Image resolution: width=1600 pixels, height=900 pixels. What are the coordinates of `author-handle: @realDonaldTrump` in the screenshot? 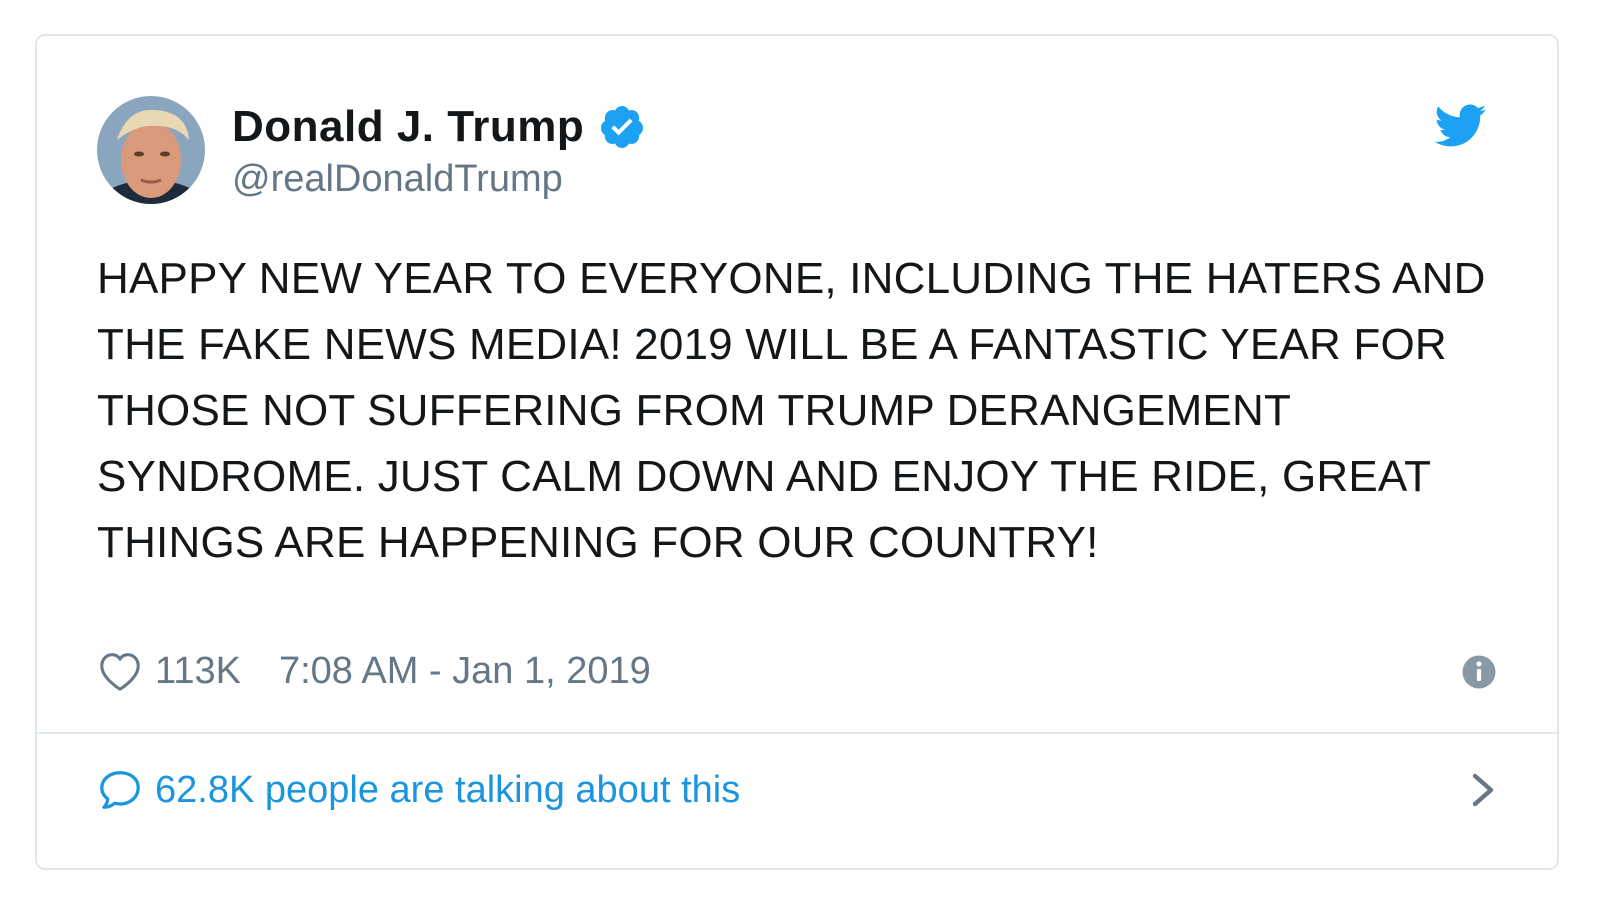 It's located at (439, 179).